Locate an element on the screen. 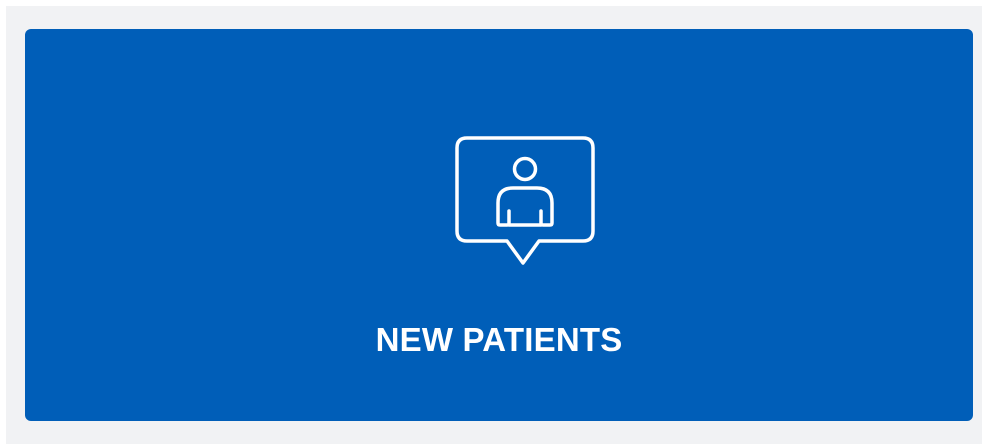 Image resolution: width=982 pixels, height=444 pixels. tile-label: NEW PATIENTS is located at coordinates (499, 339).